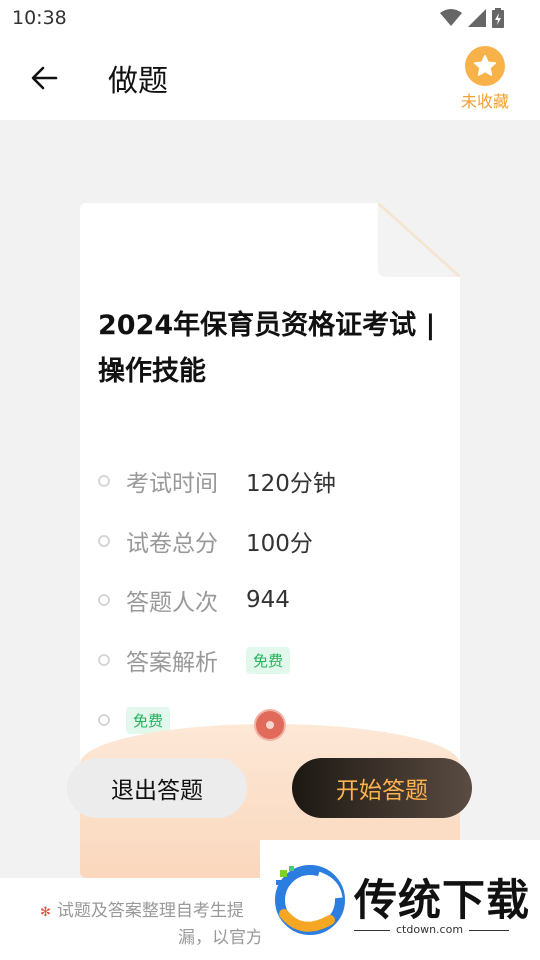  I want to click on watermark-brand: 传统下载, so click(442, 901).